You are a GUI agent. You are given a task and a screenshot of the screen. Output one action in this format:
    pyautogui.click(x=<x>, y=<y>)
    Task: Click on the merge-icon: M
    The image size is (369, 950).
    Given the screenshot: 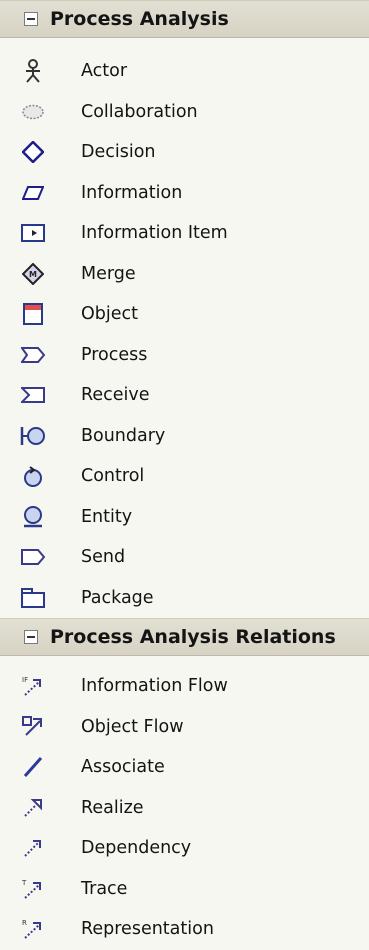 What is the action you would take?
    pyautogui.click(x=33, y=274)
    